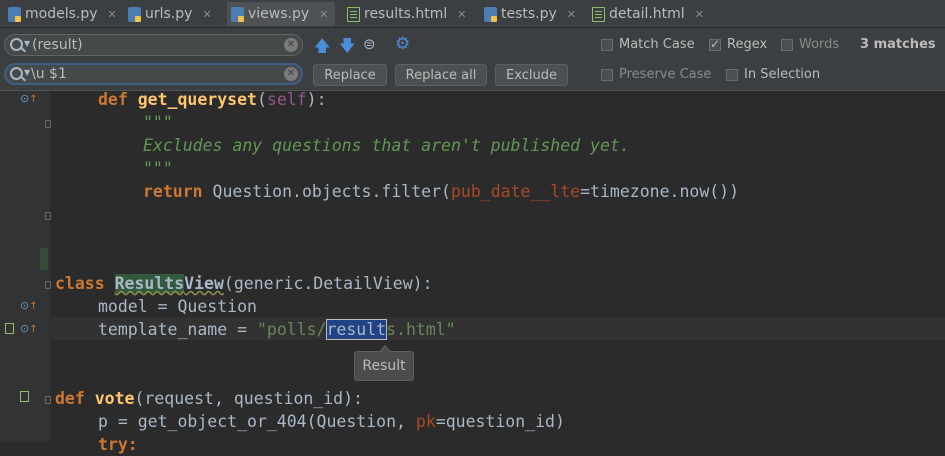 This screenshot has width=945, height=456. What do you see at coordinates (153, 45) in the screenshot?
I see `search-field: ▼ (result) ✕` at bounding box center [153, 45].